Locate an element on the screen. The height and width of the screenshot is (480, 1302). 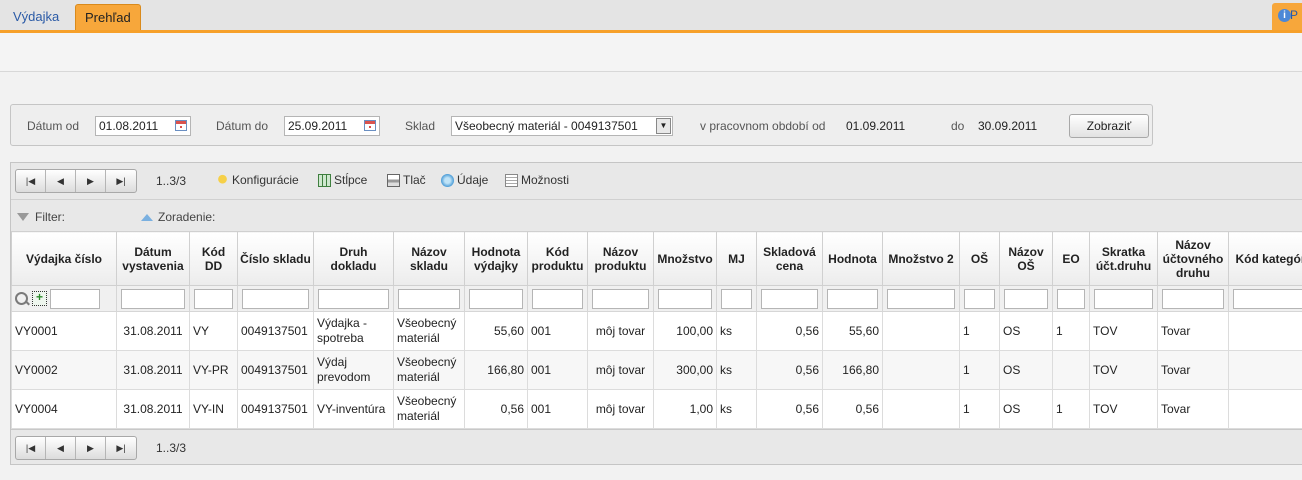
table-cell: 1 is located at coordinates (979, 409).